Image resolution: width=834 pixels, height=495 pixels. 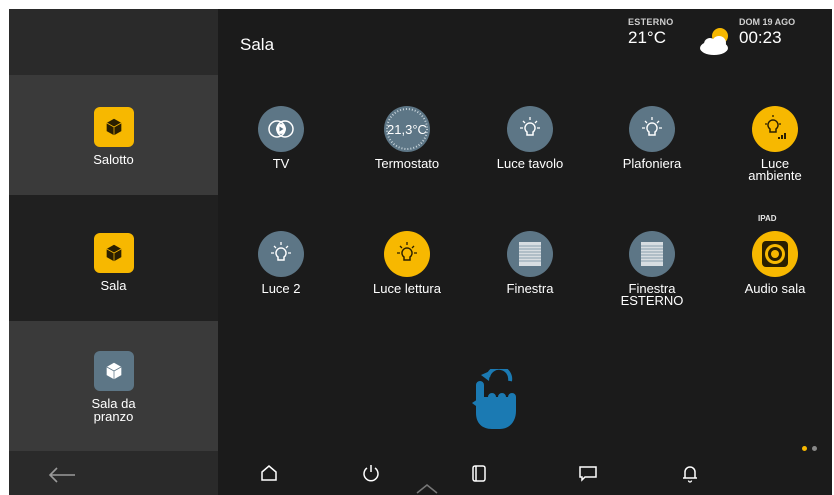 I want to click on power-button, so click(x=371, y=473).